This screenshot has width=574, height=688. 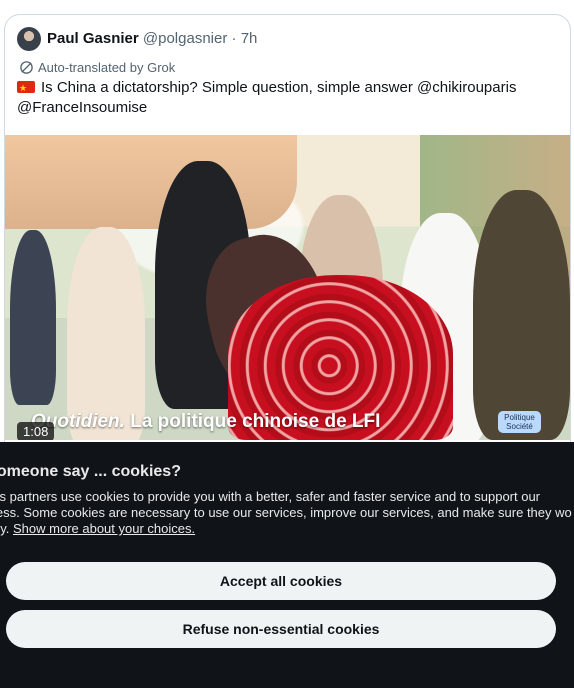 I want to click on tweet-time: 7h, so click(x=249, y=38).